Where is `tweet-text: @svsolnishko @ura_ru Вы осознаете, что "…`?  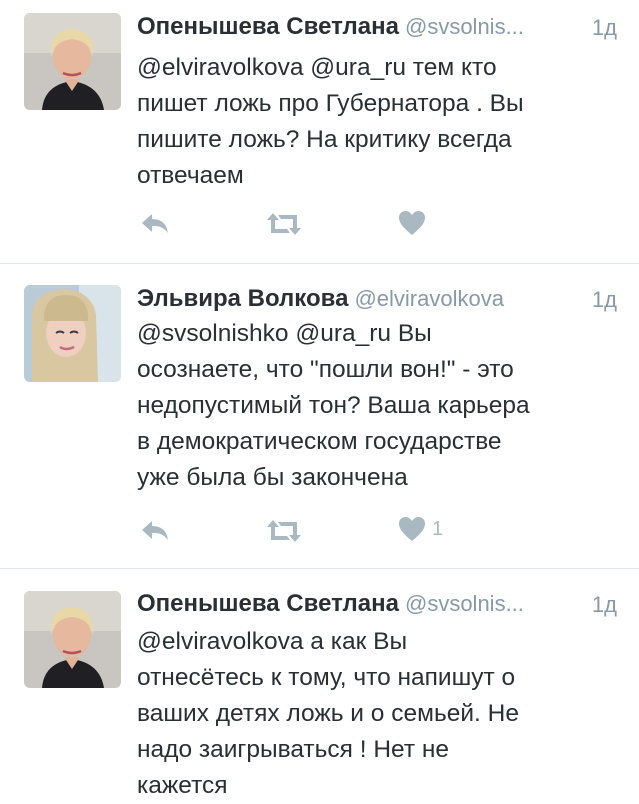
tweet-text: @svsolnishko @ura_ru Вы осознаете, что "… is located at coordinates (333, 405).